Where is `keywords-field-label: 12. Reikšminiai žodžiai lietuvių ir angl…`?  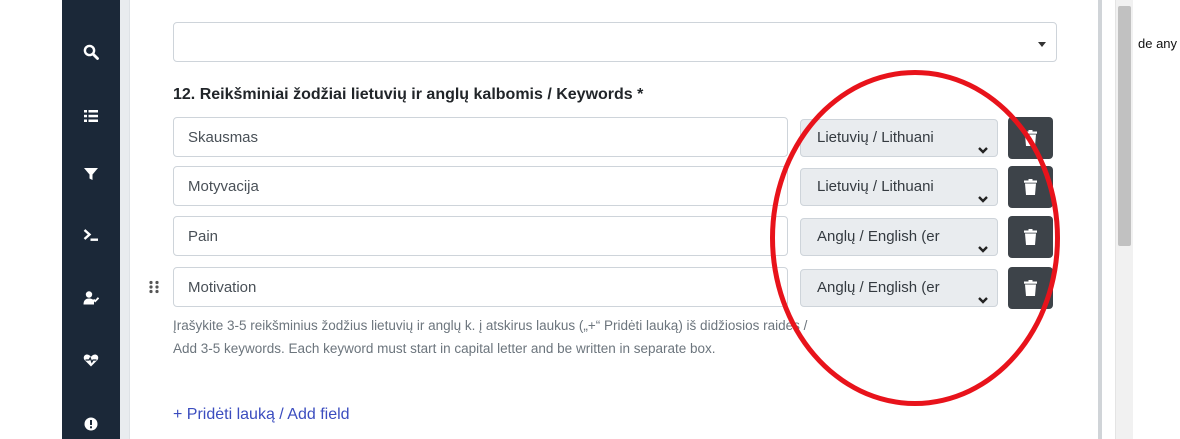
keywords-field-label: 12. Reikšminiai žodžiai lietuvių ir angl… is located at coordinates (408, 94).